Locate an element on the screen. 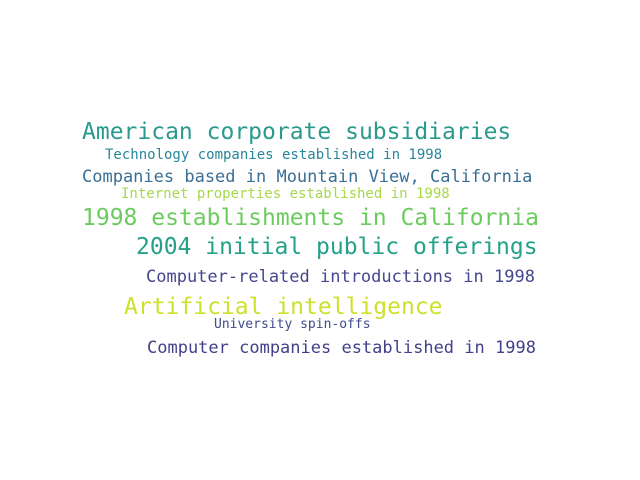 This screenshot has width=640, height=480. word-1998-establishments-california: 1998 establishments in California is located at coordinates (310, 218).